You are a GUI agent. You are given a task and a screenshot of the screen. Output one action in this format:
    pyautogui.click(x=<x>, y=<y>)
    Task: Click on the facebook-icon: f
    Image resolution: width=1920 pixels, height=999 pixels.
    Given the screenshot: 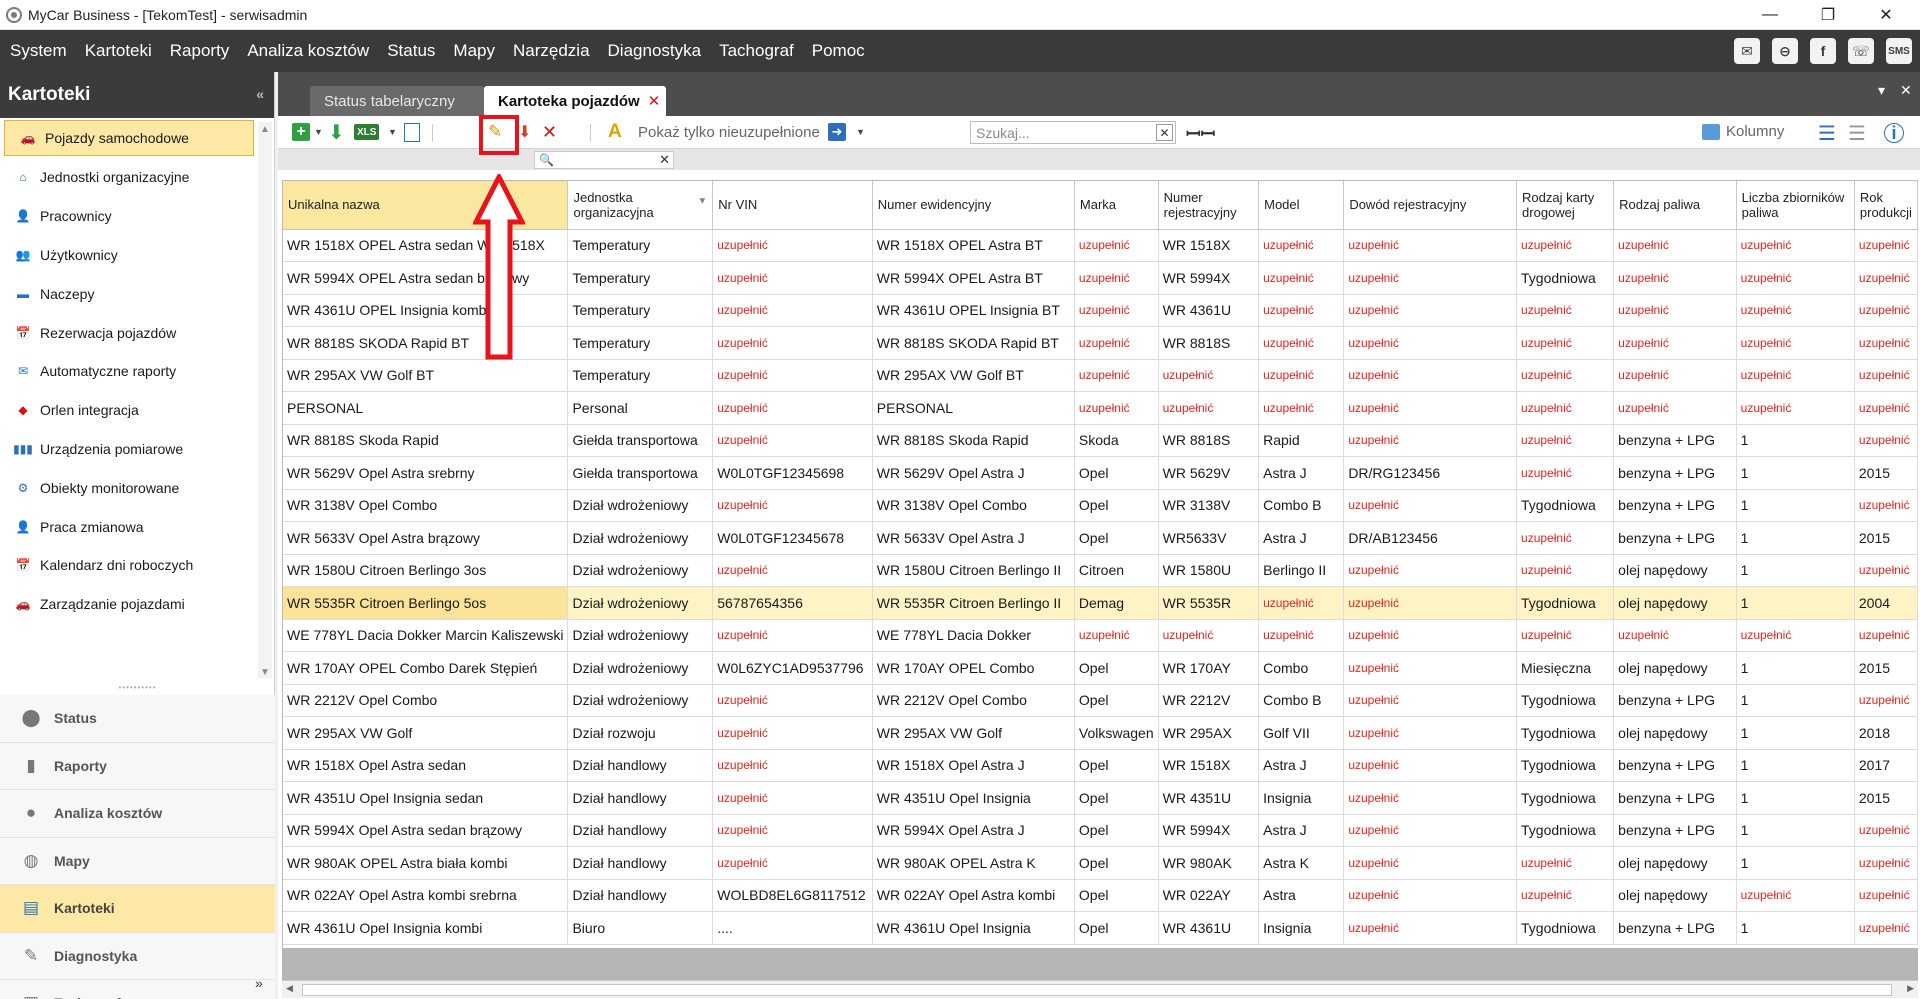 What is the action you would take?
    pyautogui.click(x=1823, y=51)
    